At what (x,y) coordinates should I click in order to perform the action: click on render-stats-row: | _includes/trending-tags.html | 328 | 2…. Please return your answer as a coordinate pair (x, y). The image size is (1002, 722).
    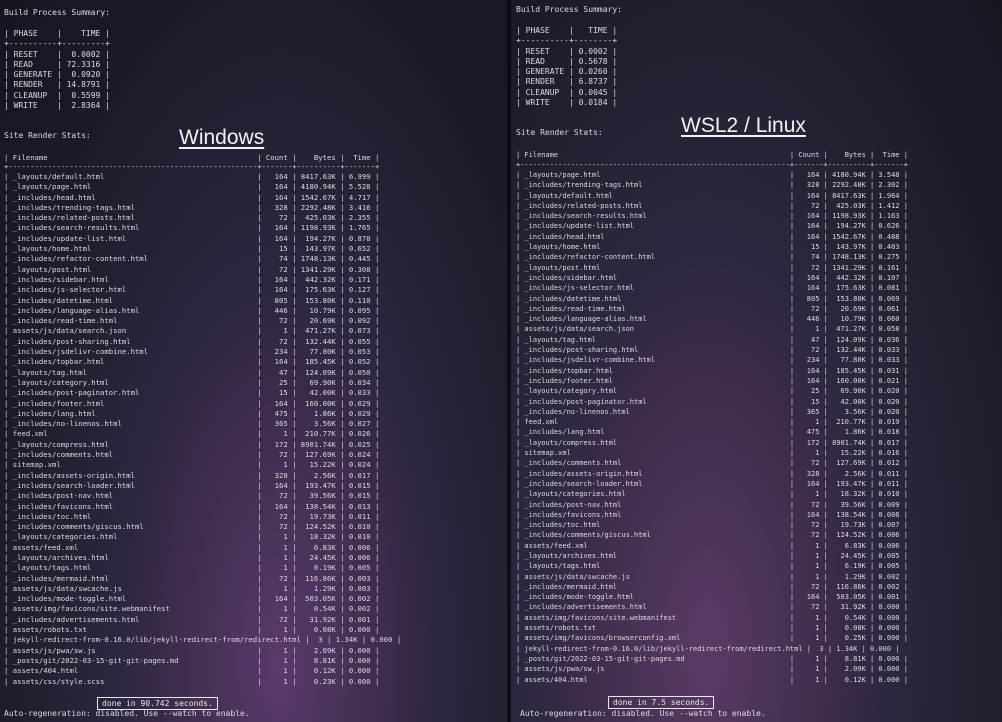
    Looking at the image, I should click on (712, 185).